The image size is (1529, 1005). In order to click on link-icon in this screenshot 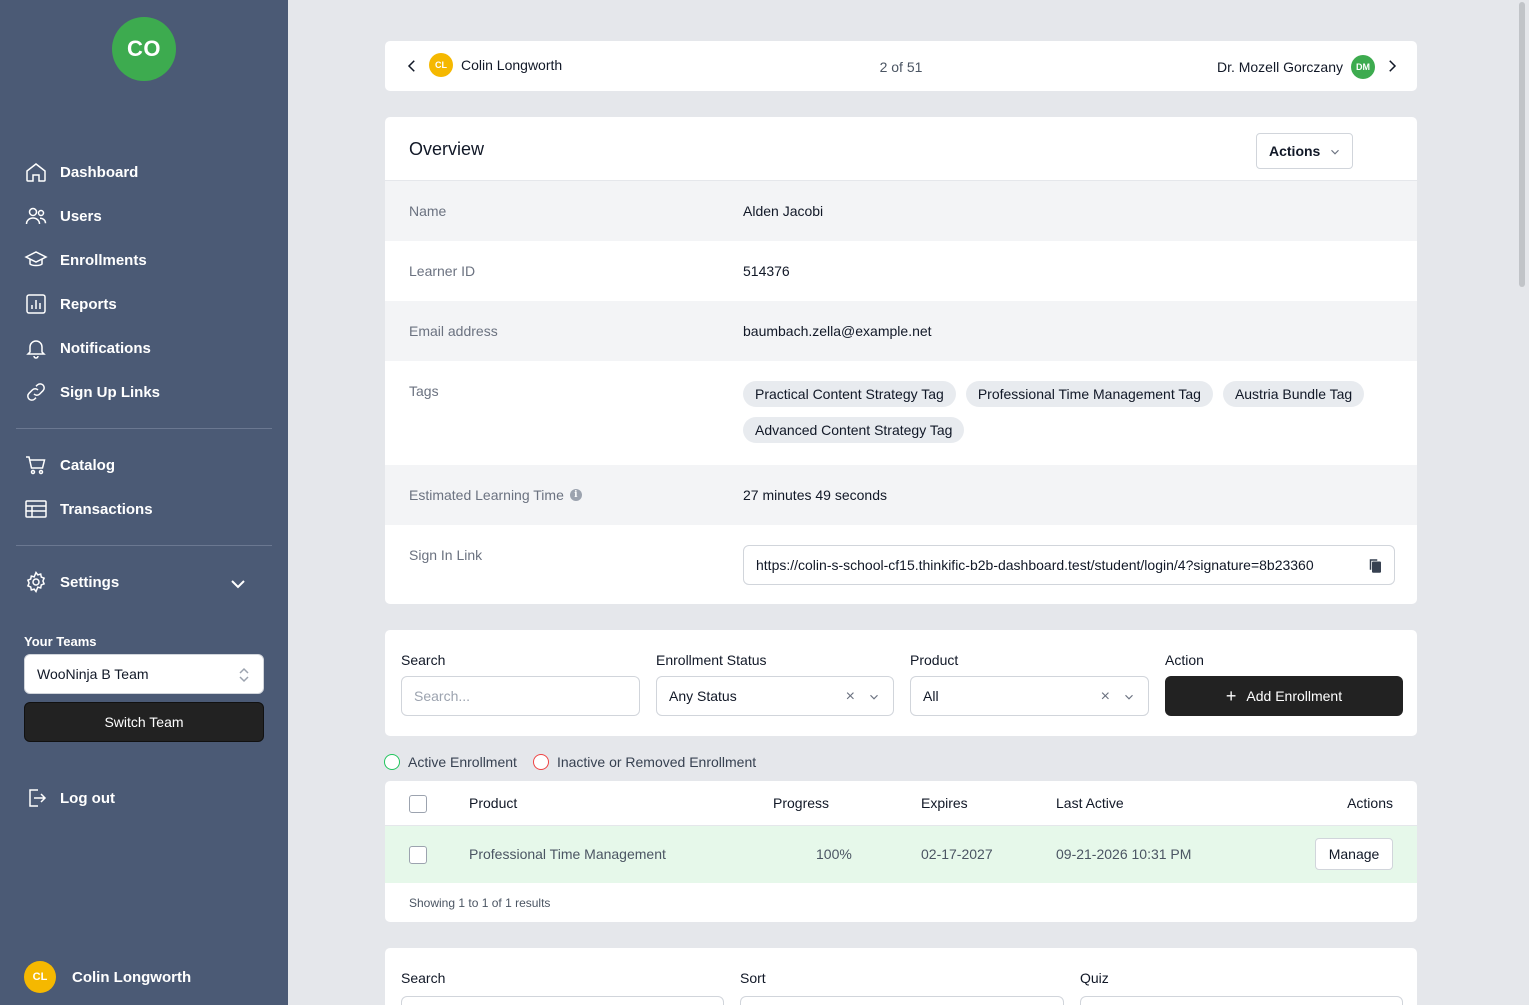, I will do `click(36, 392)`.